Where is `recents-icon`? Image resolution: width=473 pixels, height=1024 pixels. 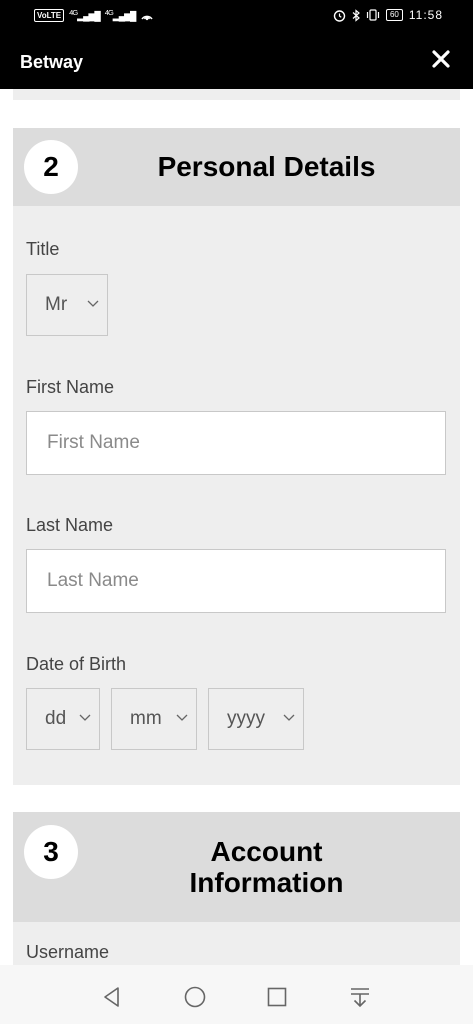
recents-icon is located at coordinates (277, 997).